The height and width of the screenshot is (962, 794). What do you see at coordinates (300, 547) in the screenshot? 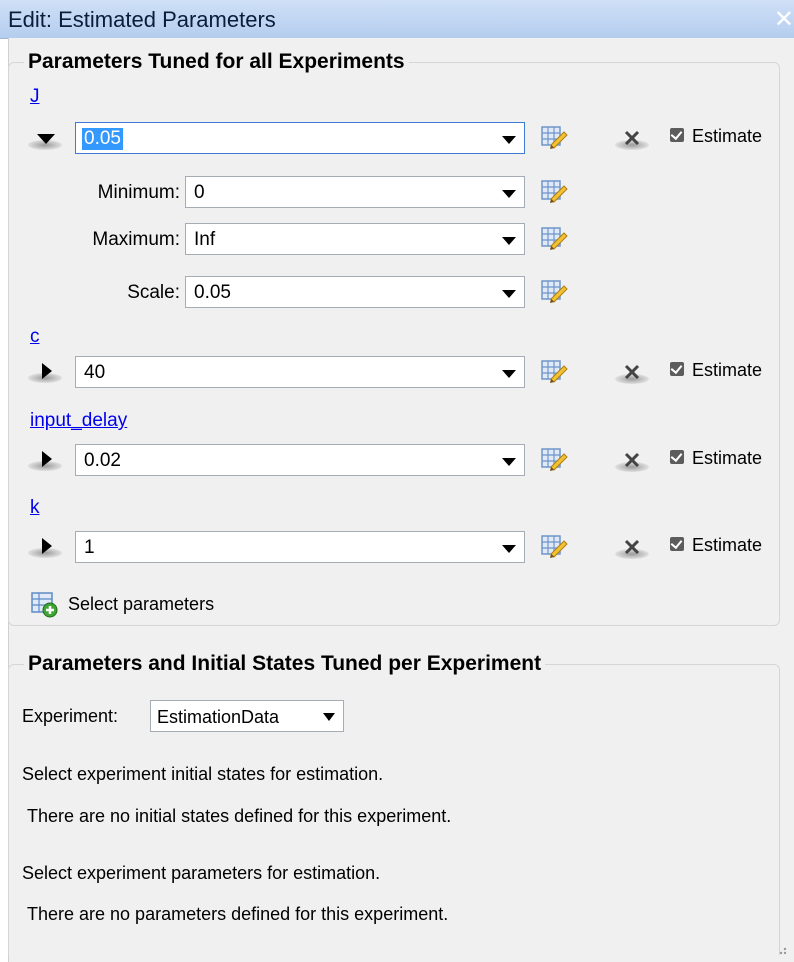
I see `param-value-combo-k: 1` at bounding box center [300, 547].